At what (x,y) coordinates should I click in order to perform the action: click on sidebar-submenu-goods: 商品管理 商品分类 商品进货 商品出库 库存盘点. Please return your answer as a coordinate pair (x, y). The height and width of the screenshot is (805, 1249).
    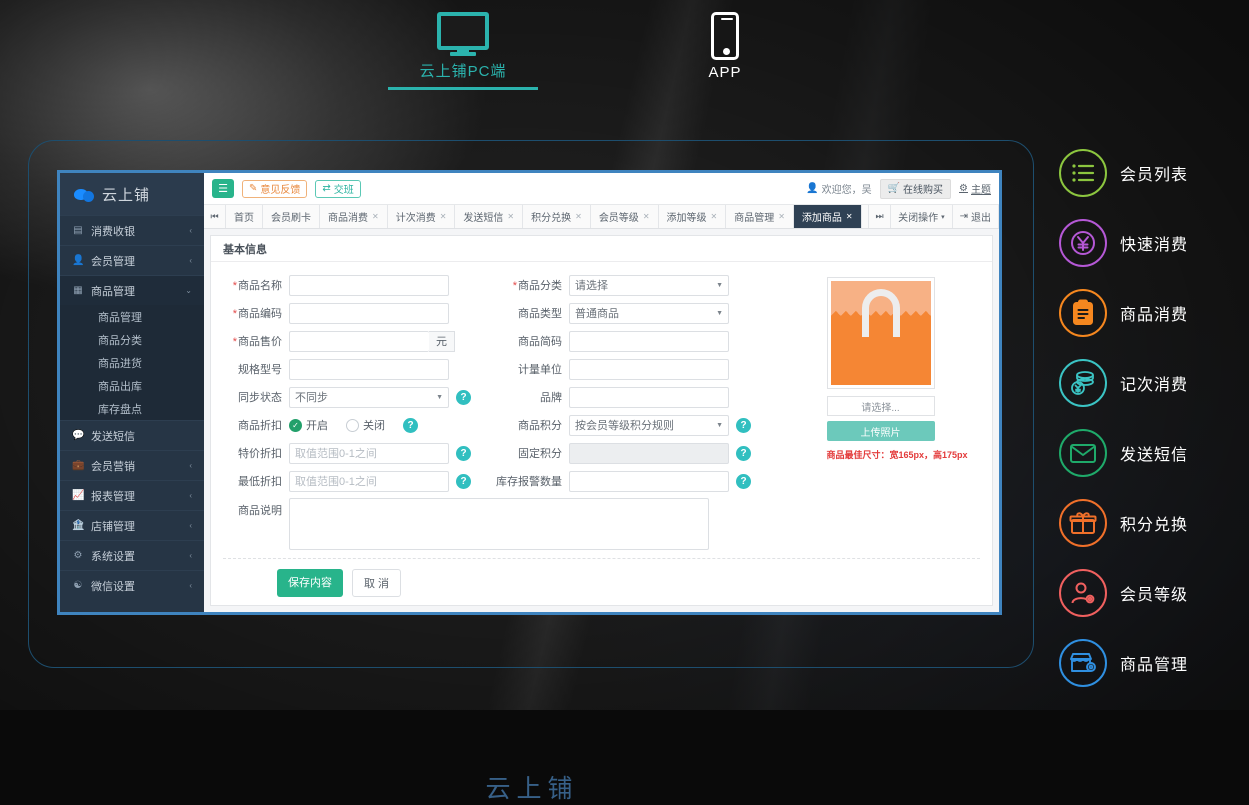
    Looking at the image, I should click on (132, 362).